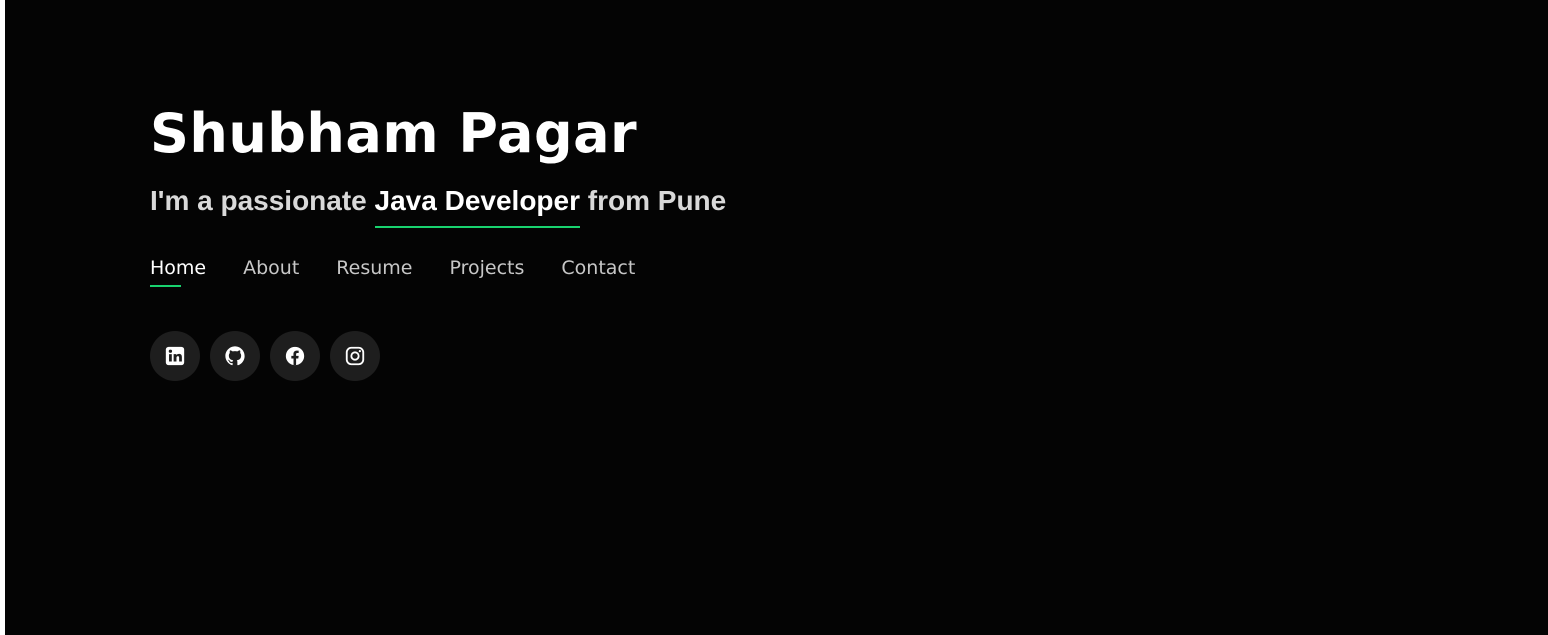 The width and height of the screenshot is (1548, 635). I want to click on nav-item-contact: Contact, so click(598, 268).